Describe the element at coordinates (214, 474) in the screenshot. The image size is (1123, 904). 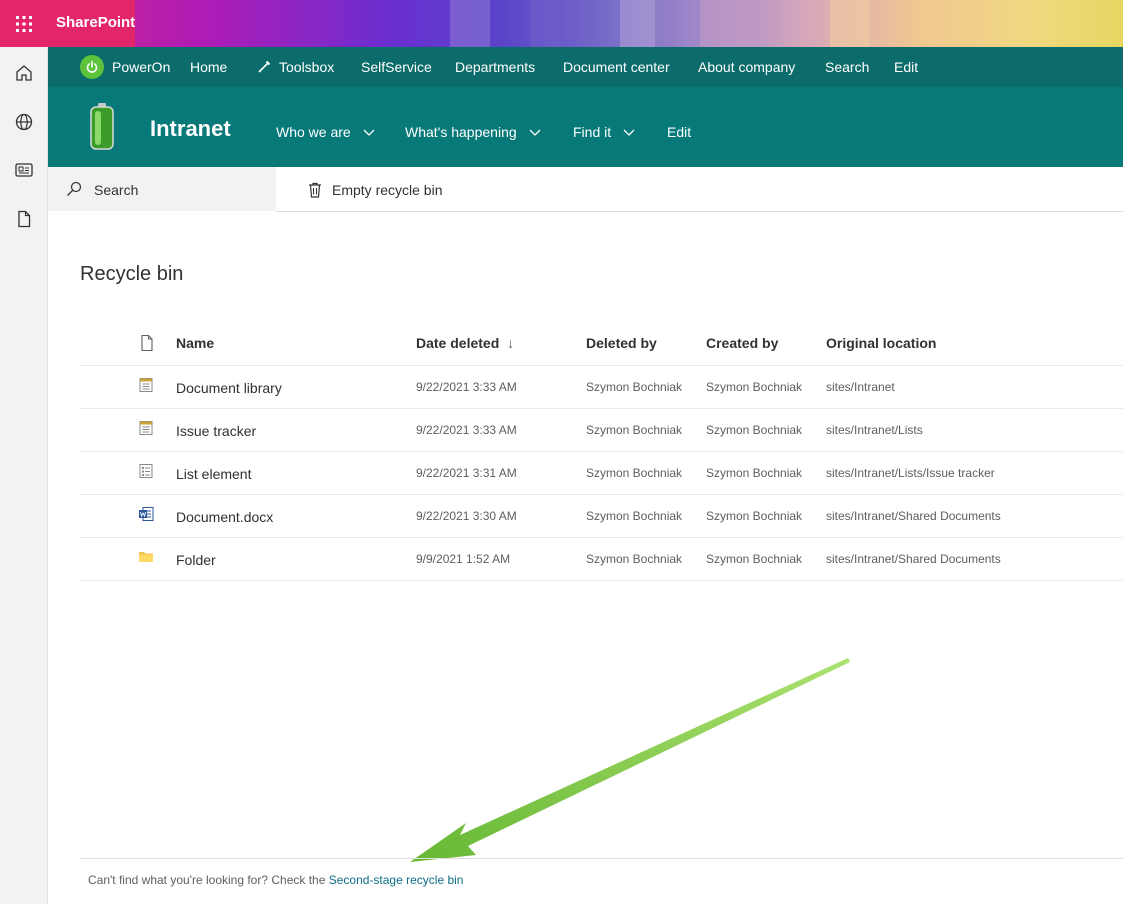
I see `row-name: List element` at that location.